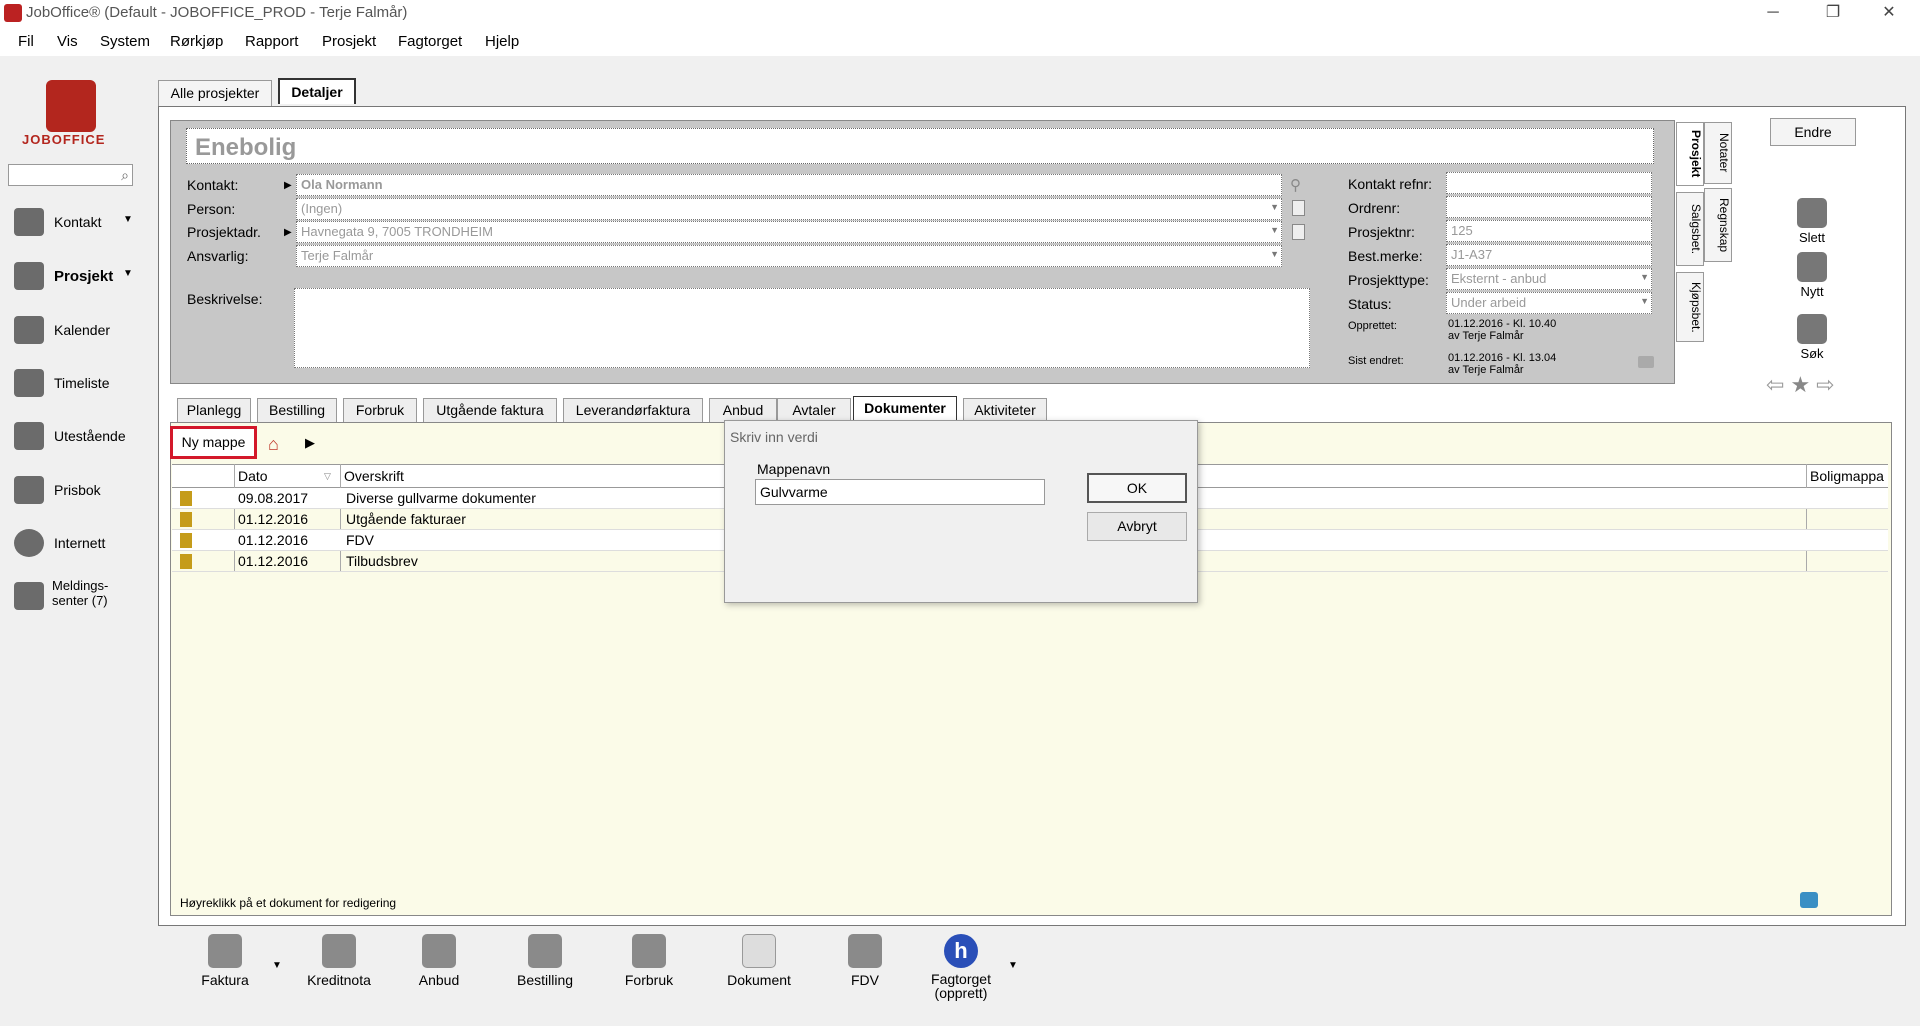  What do you see at coordinates (961, 967) in the screenshot?
I see `fagtorget-button: h Fagtorget (opprett)` at bounding box center [961, 967].